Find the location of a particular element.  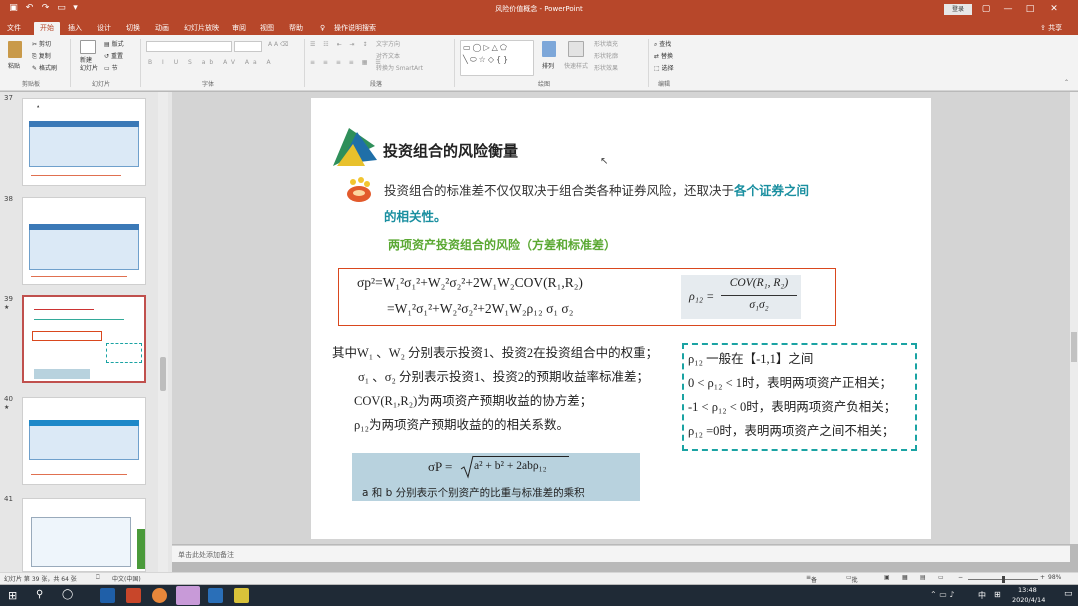

collapse-ribbon-icon: ⌃ is located at coordinates (1066, 82).